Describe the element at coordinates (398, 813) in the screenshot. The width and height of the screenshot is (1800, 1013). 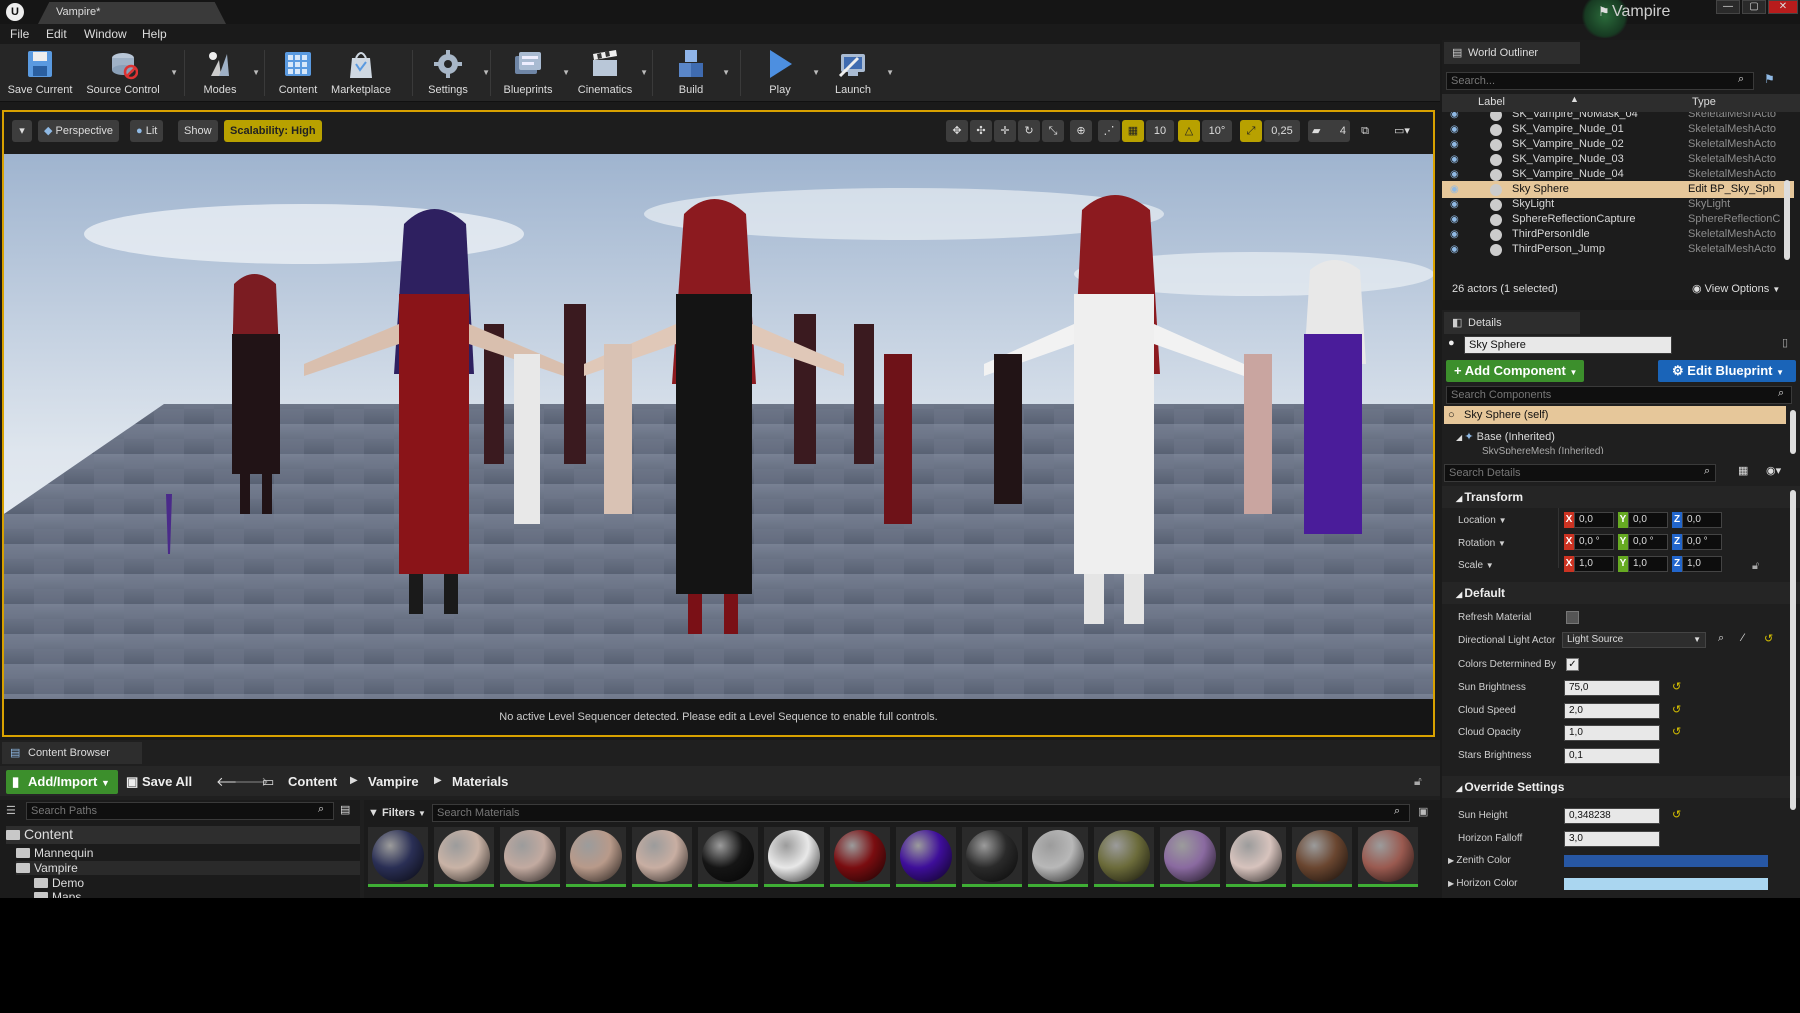
I see `filters-button: ▼ Filters ▼` at that location.